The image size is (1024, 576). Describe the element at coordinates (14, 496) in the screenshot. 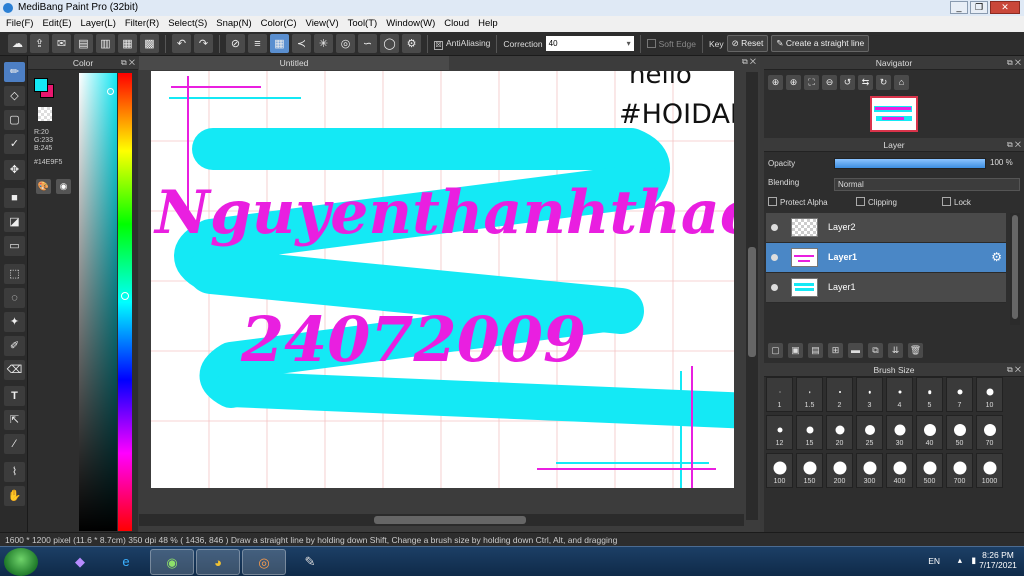

I see `hand-tool-icon: ✋` at that location.